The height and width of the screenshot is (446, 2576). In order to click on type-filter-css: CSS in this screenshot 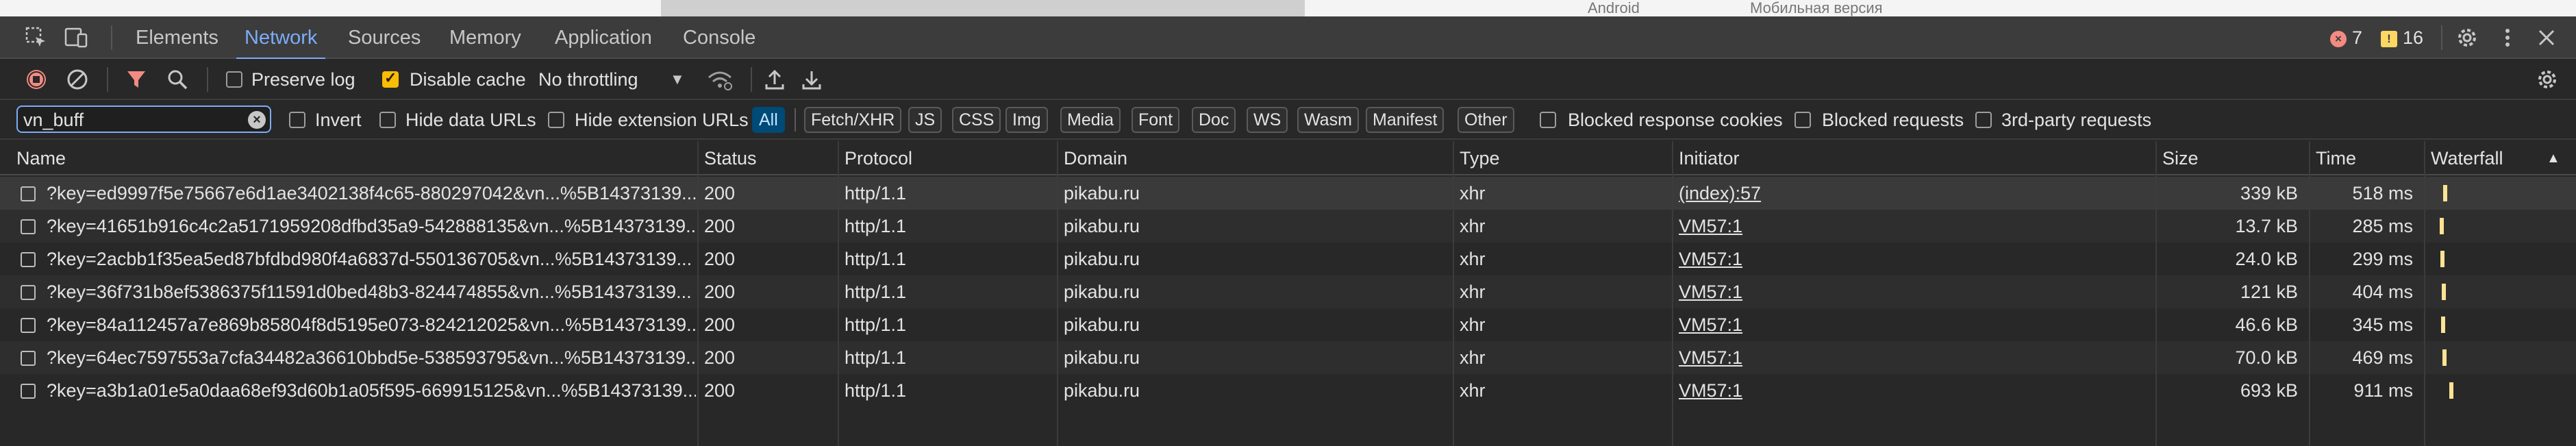, I will do `click(976, 120)`.